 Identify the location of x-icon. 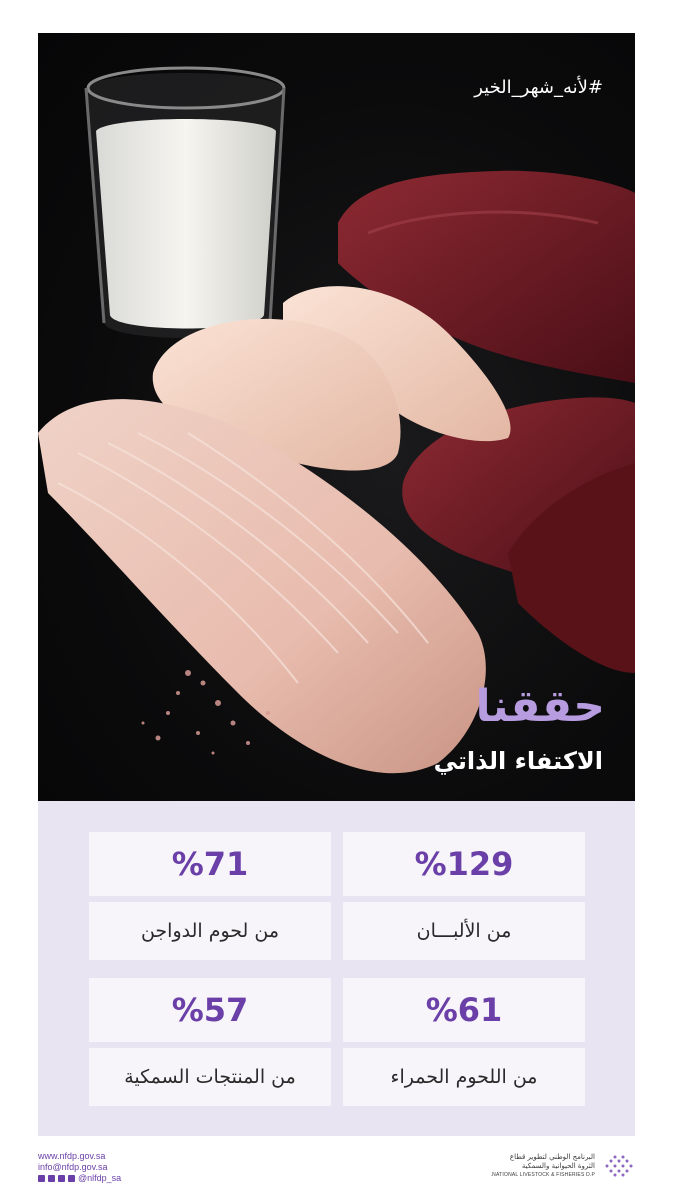
(41, 1178).